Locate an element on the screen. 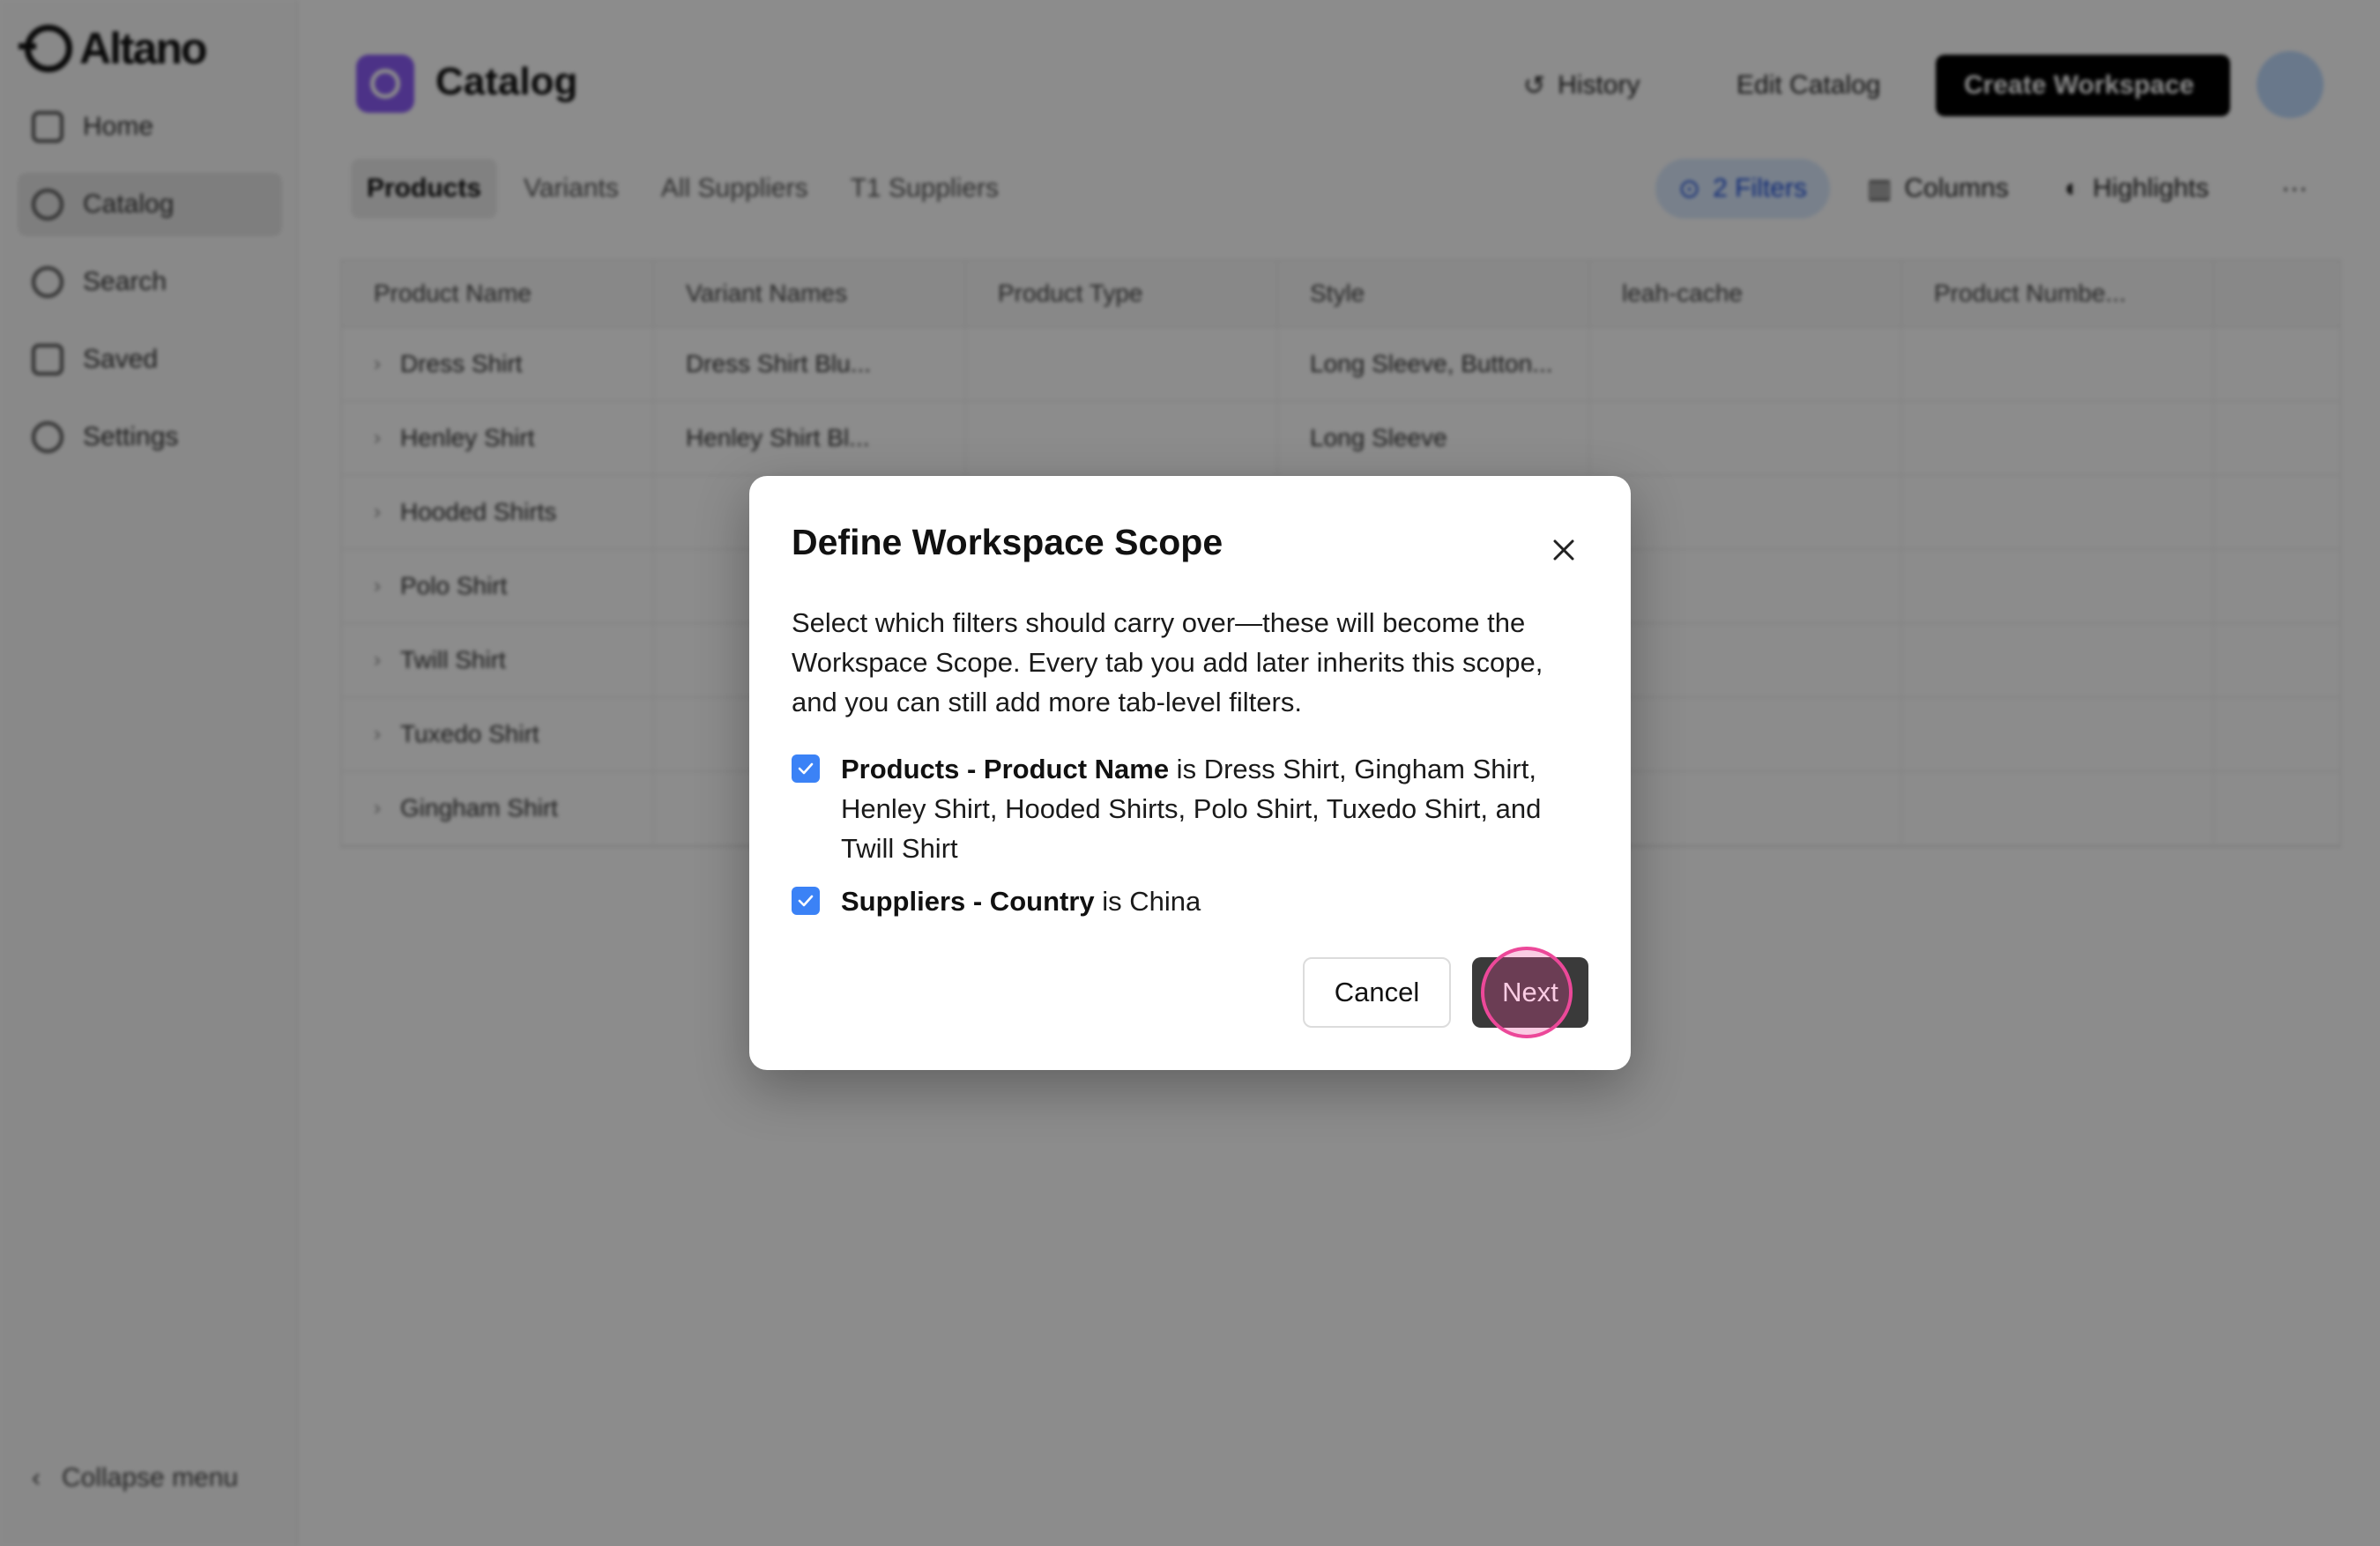  filter-label: Suppliers - Country is China is located at coordinates (1021, 901).